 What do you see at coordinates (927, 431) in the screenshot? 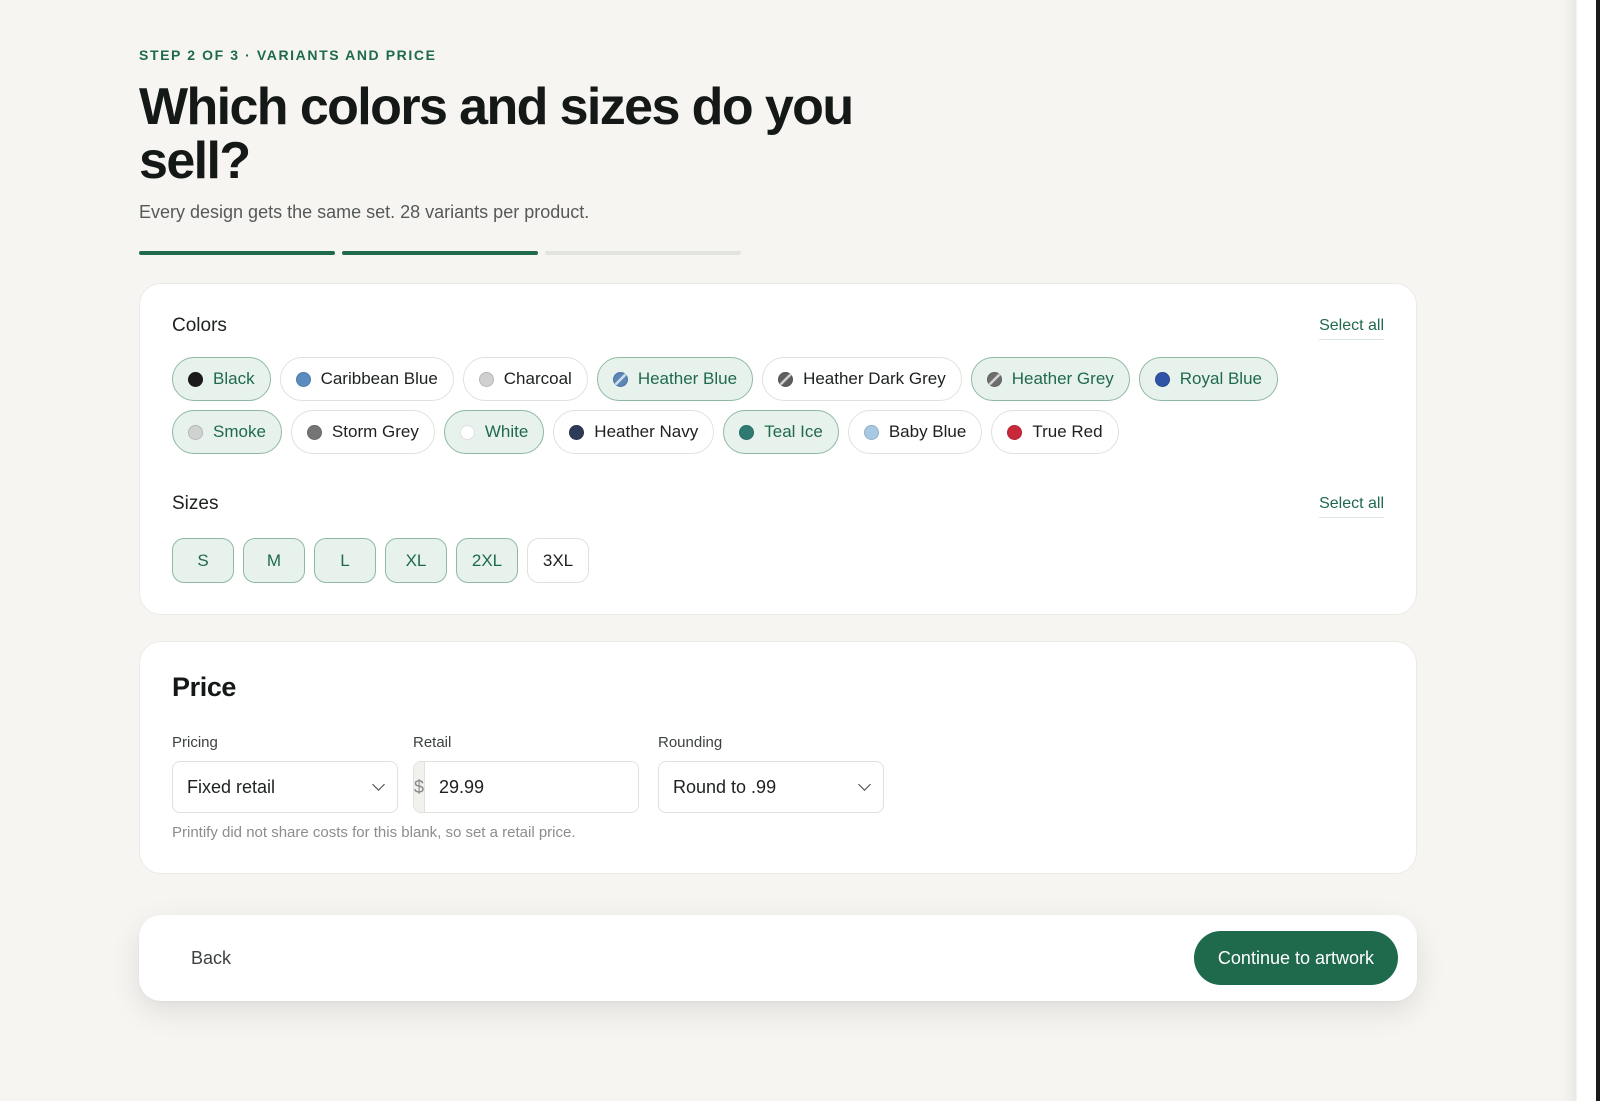
I see `color-chip-label: Baby Blue` at bounding box center [927, 431].